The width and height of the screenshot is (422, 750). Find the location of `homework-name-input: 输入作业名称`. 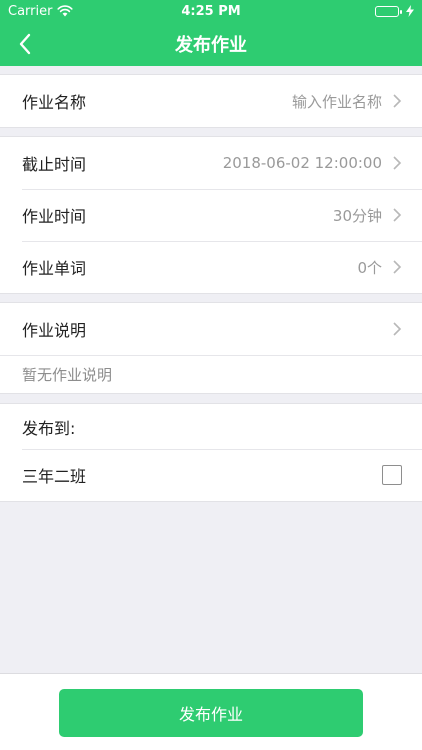

homework-name-input: 输入作业名称 is located at coordinates (337, 101).